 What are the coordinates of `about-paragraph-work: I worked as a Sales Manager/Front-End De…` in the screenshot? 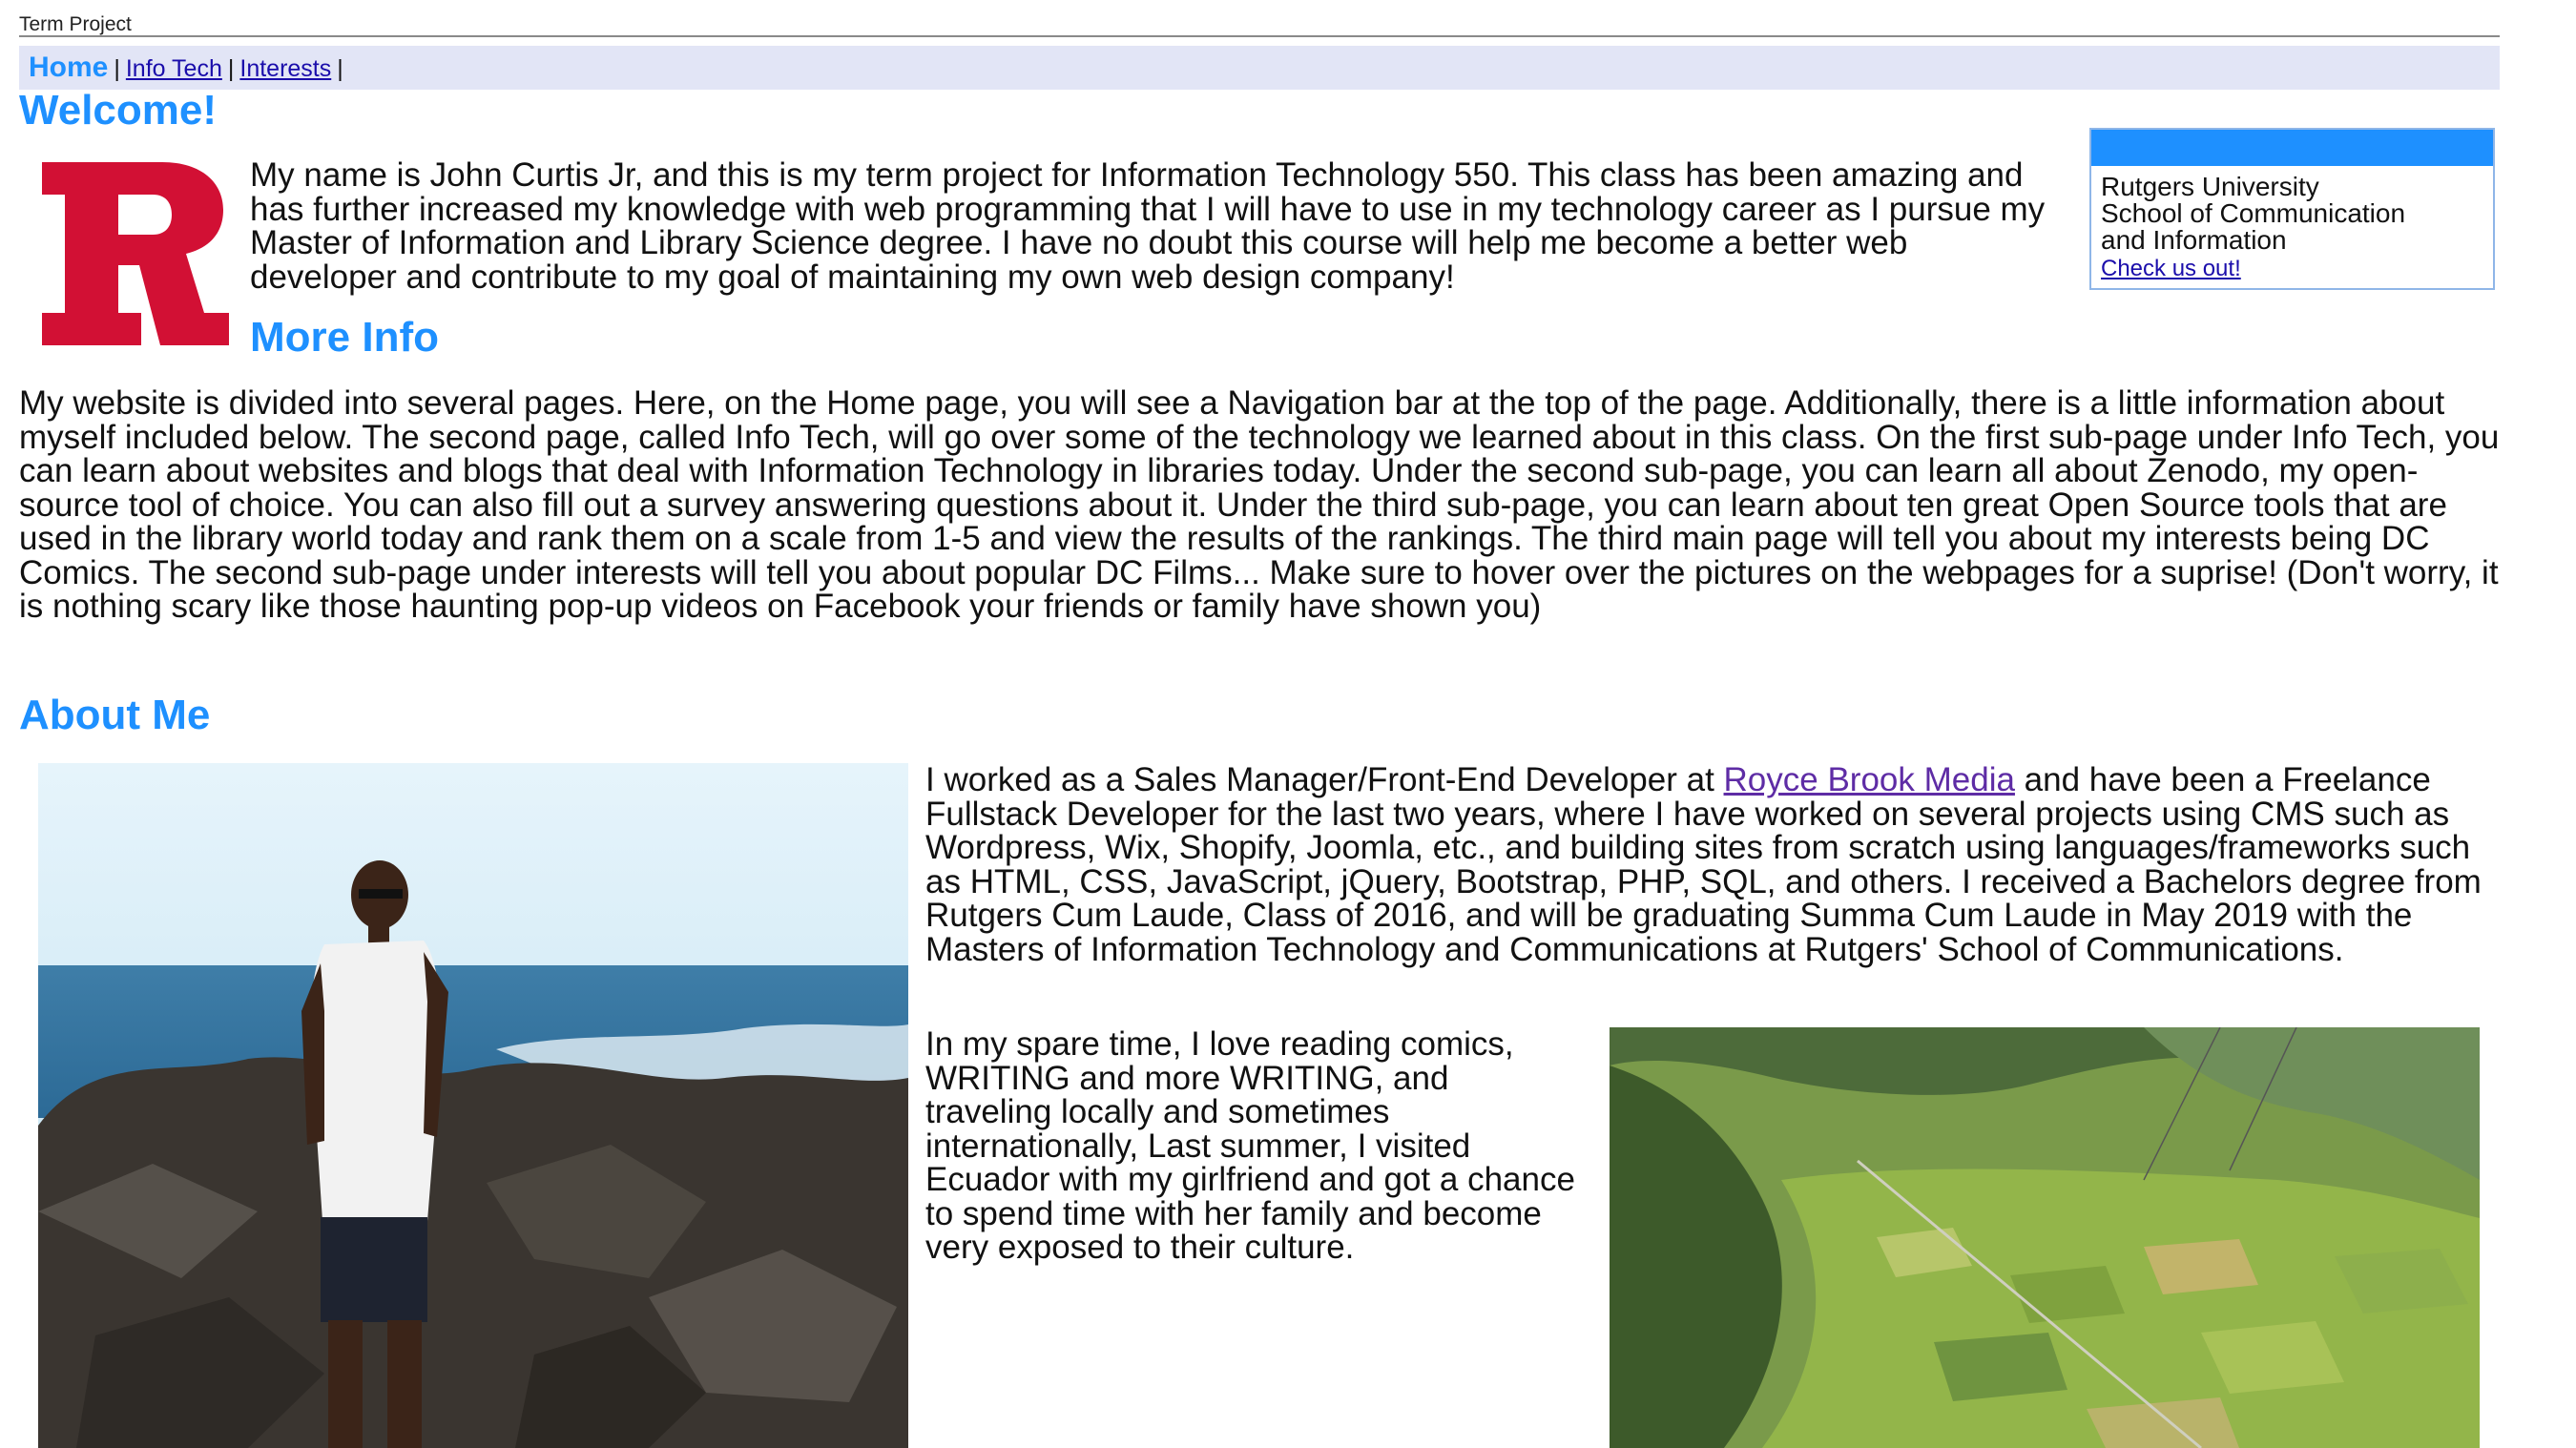 It's located at (1712, 864).